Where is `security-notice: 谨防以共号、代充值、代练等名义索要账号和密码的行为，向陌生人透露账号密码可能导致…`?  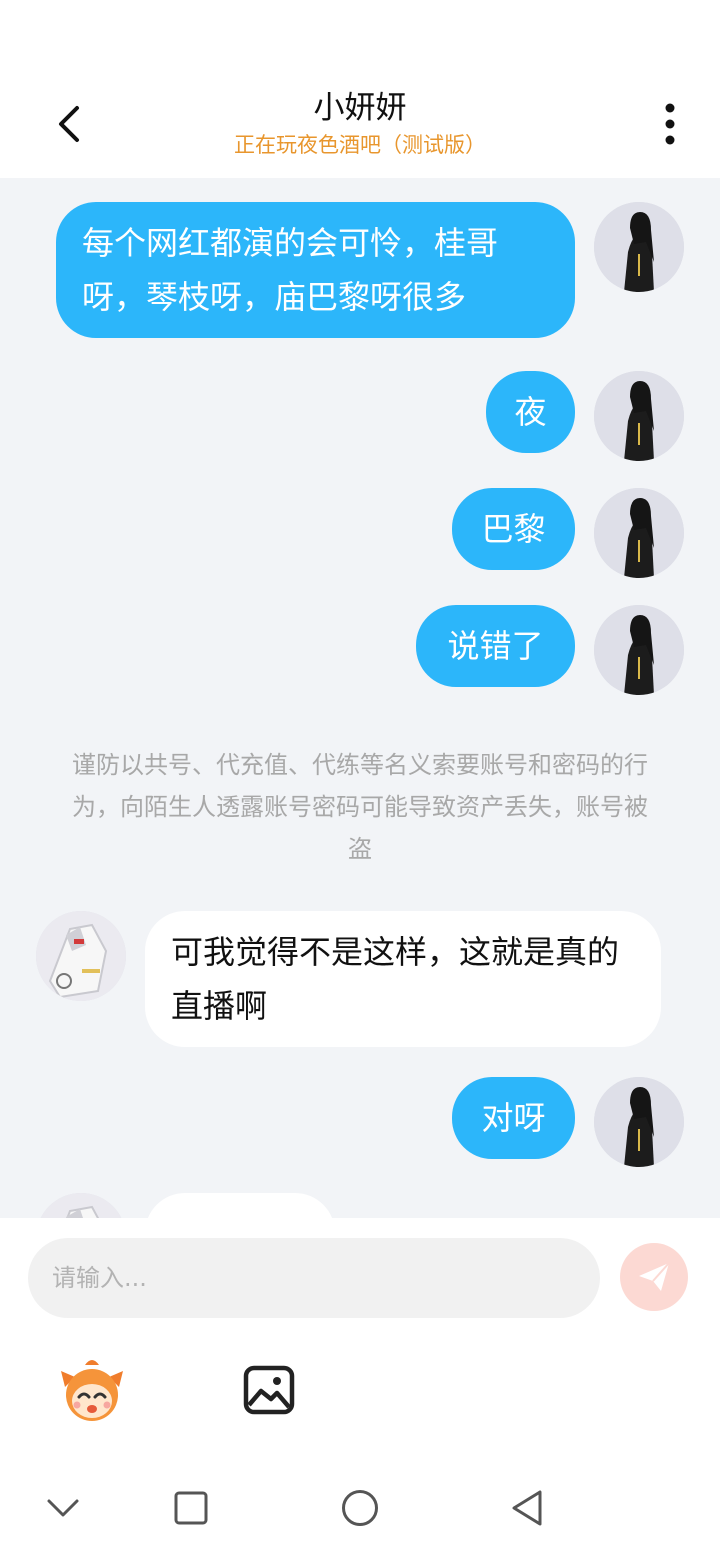
security-notice: 谨防以共号、代充值、代练等名义索要账号和密码的行为，向陌生人透露账号密码可能导致… is located at coordinates (360, 807).